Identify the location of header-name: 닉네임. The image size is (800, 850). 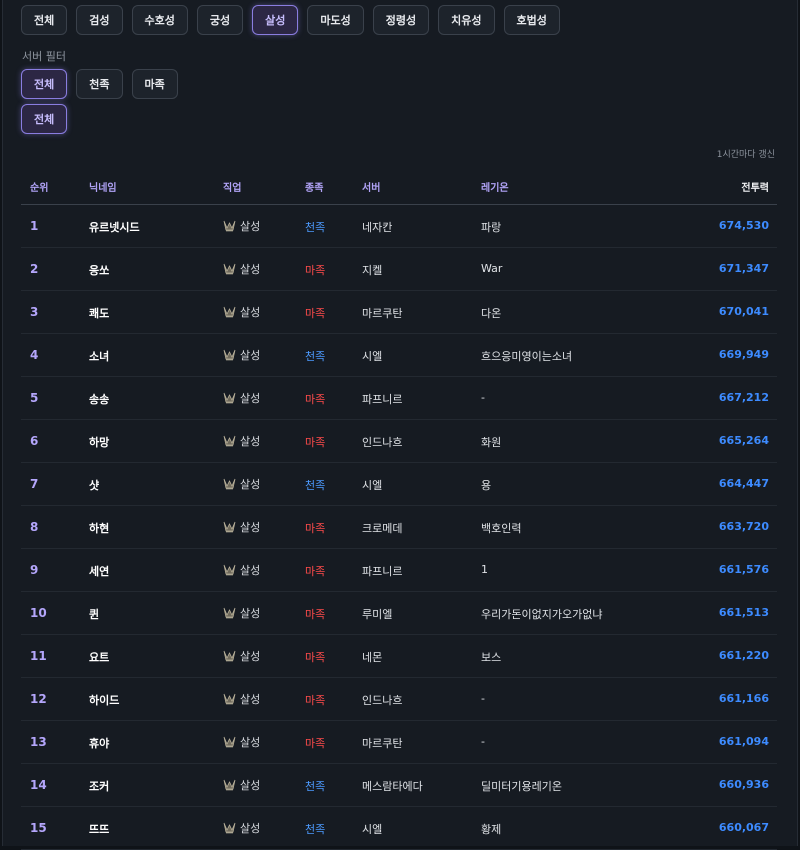
(103, 186).